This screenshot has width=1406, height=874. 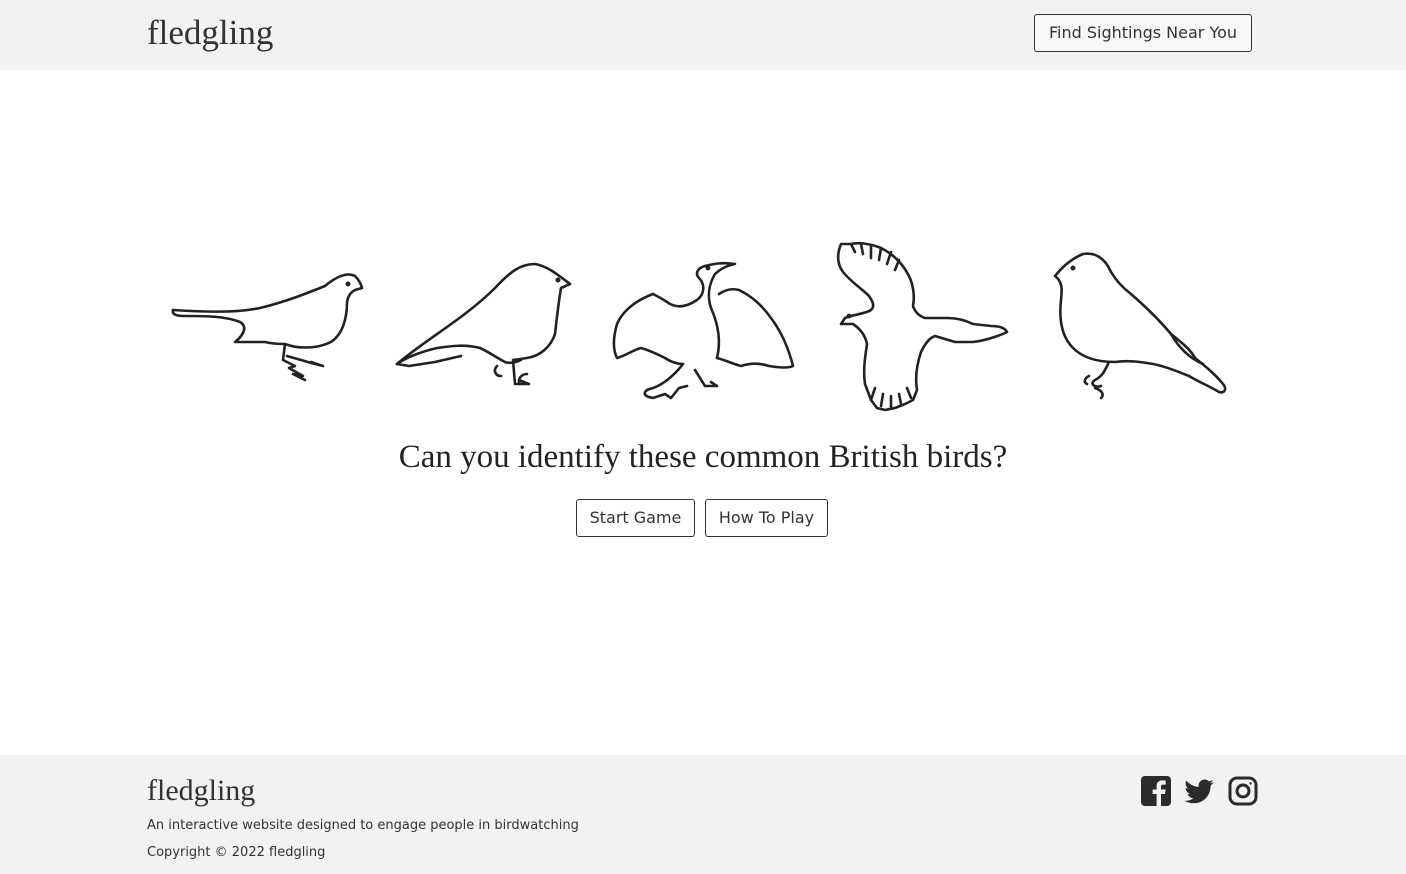 I want to click on bird-silhouette-thrush, so click(x=267, y=327).